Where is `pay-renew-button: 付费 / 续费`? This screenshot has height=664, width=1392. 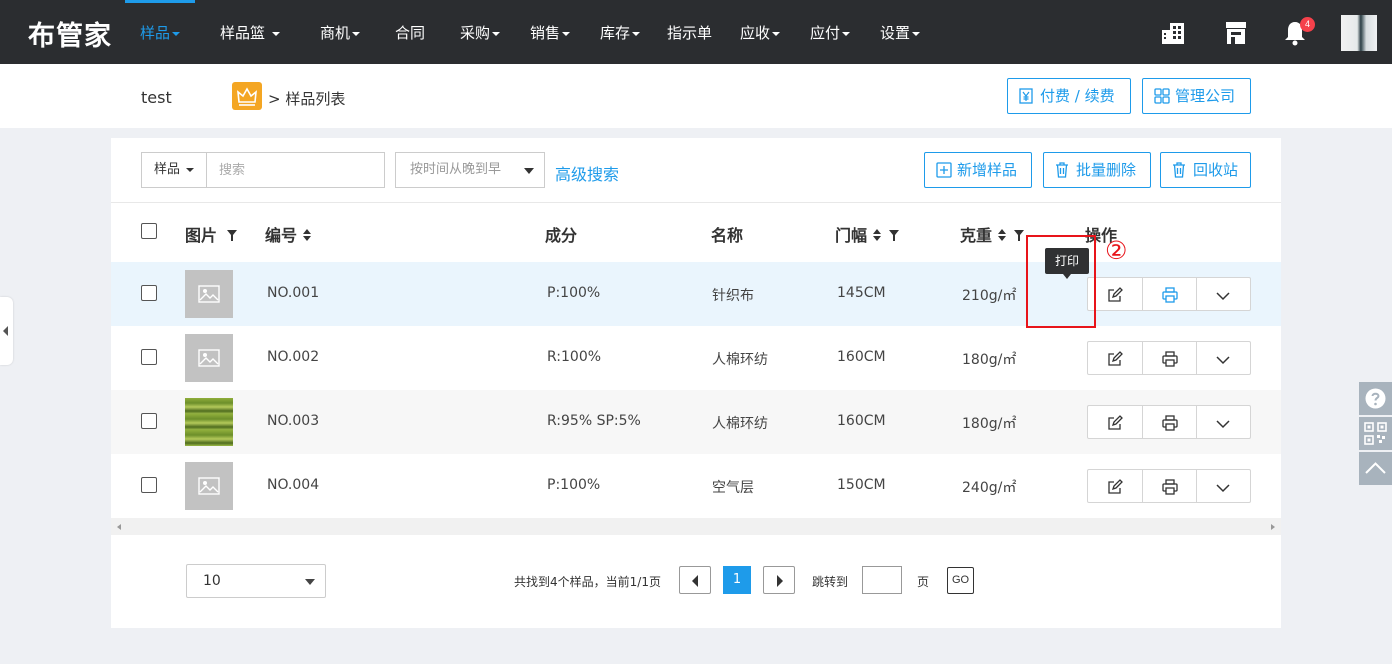 pay-renew-button: 付费 / 续费 is located at coordinates (1069, 96).